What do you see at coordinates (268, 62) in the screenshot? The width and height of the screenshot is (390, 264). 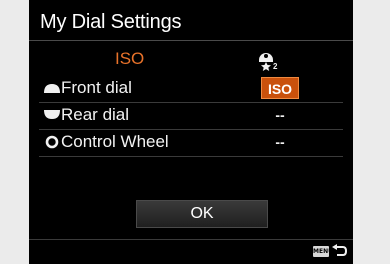 I see `custom-star-2-icon: 2` at bounding box center [268, 62].